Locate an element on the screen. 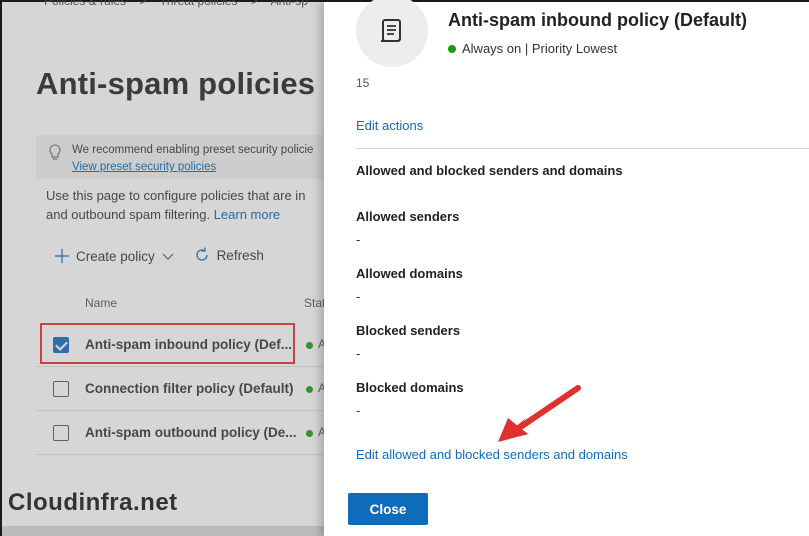 This screenshot has width=809, height=536. section-title: Allowed and blocked senders and domains is located at coordinates (489, 170).